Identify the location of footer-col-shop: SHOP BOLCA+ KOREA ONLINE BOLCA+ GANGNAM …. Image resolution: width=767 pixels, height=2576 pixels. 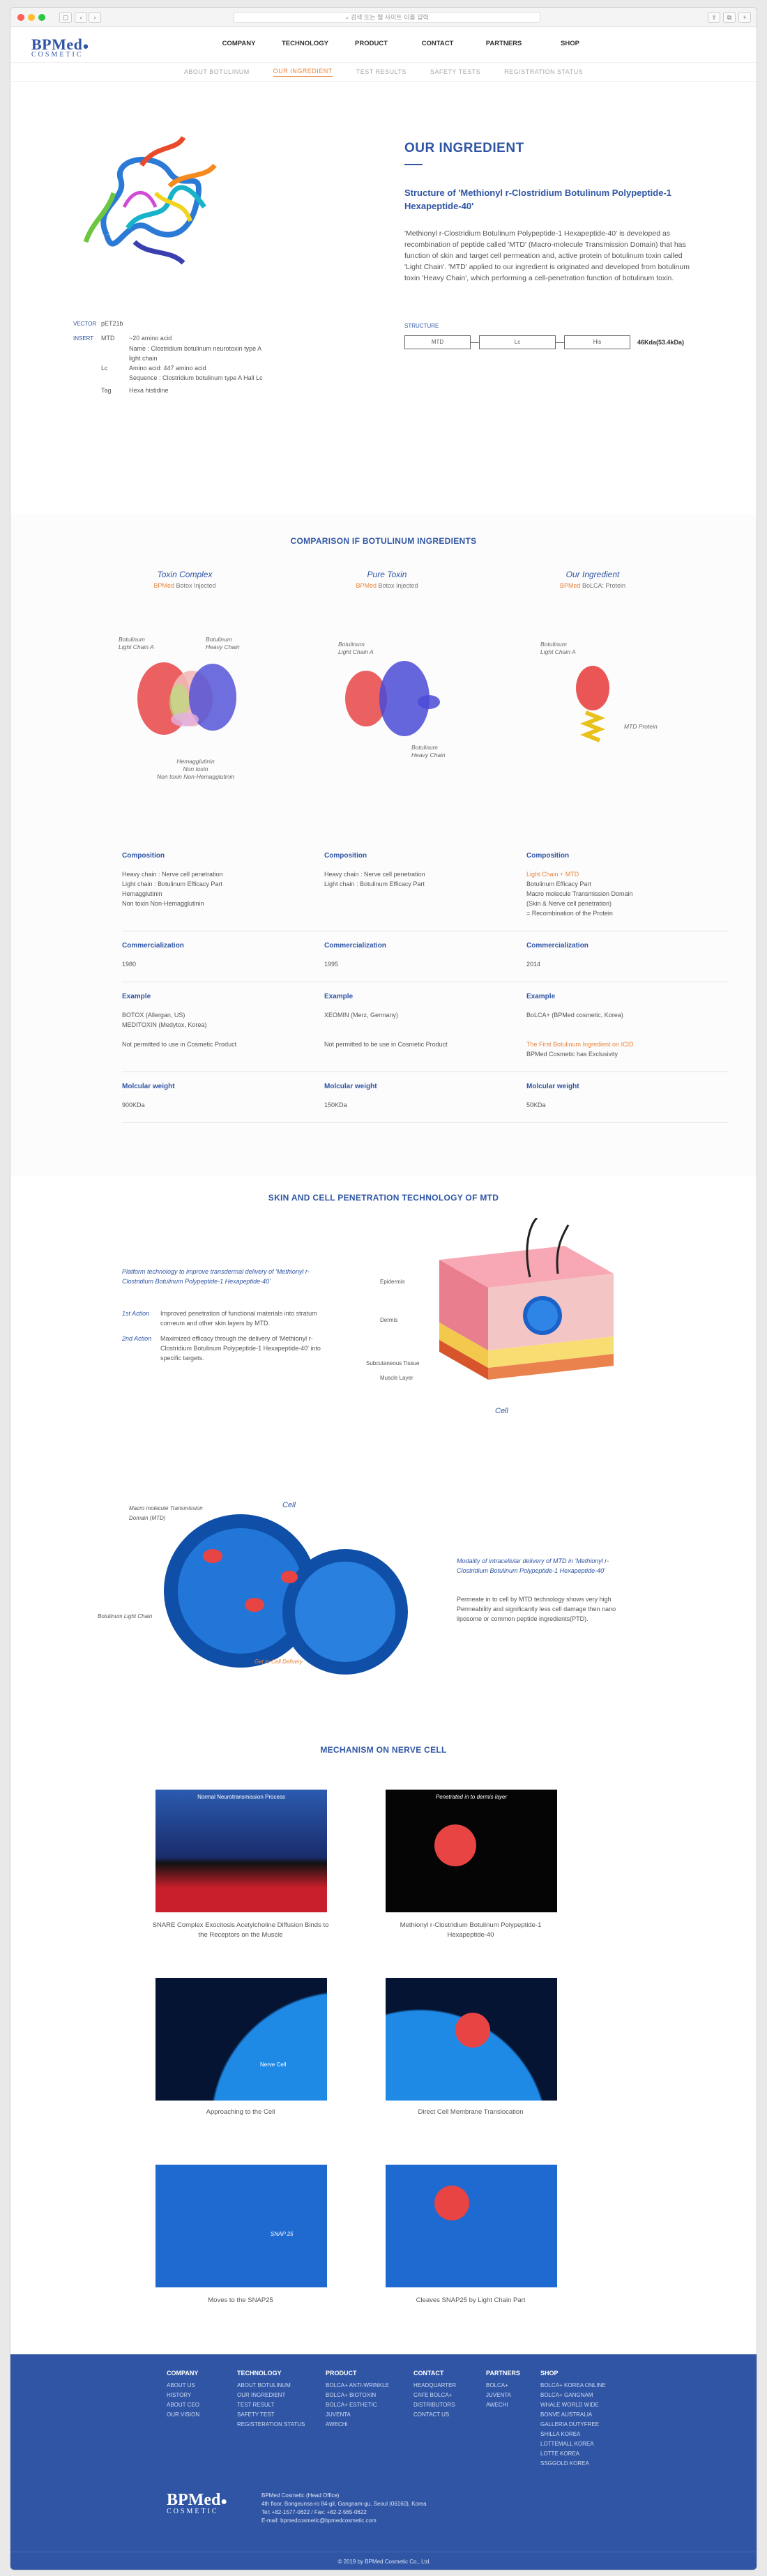
(573, 2418).